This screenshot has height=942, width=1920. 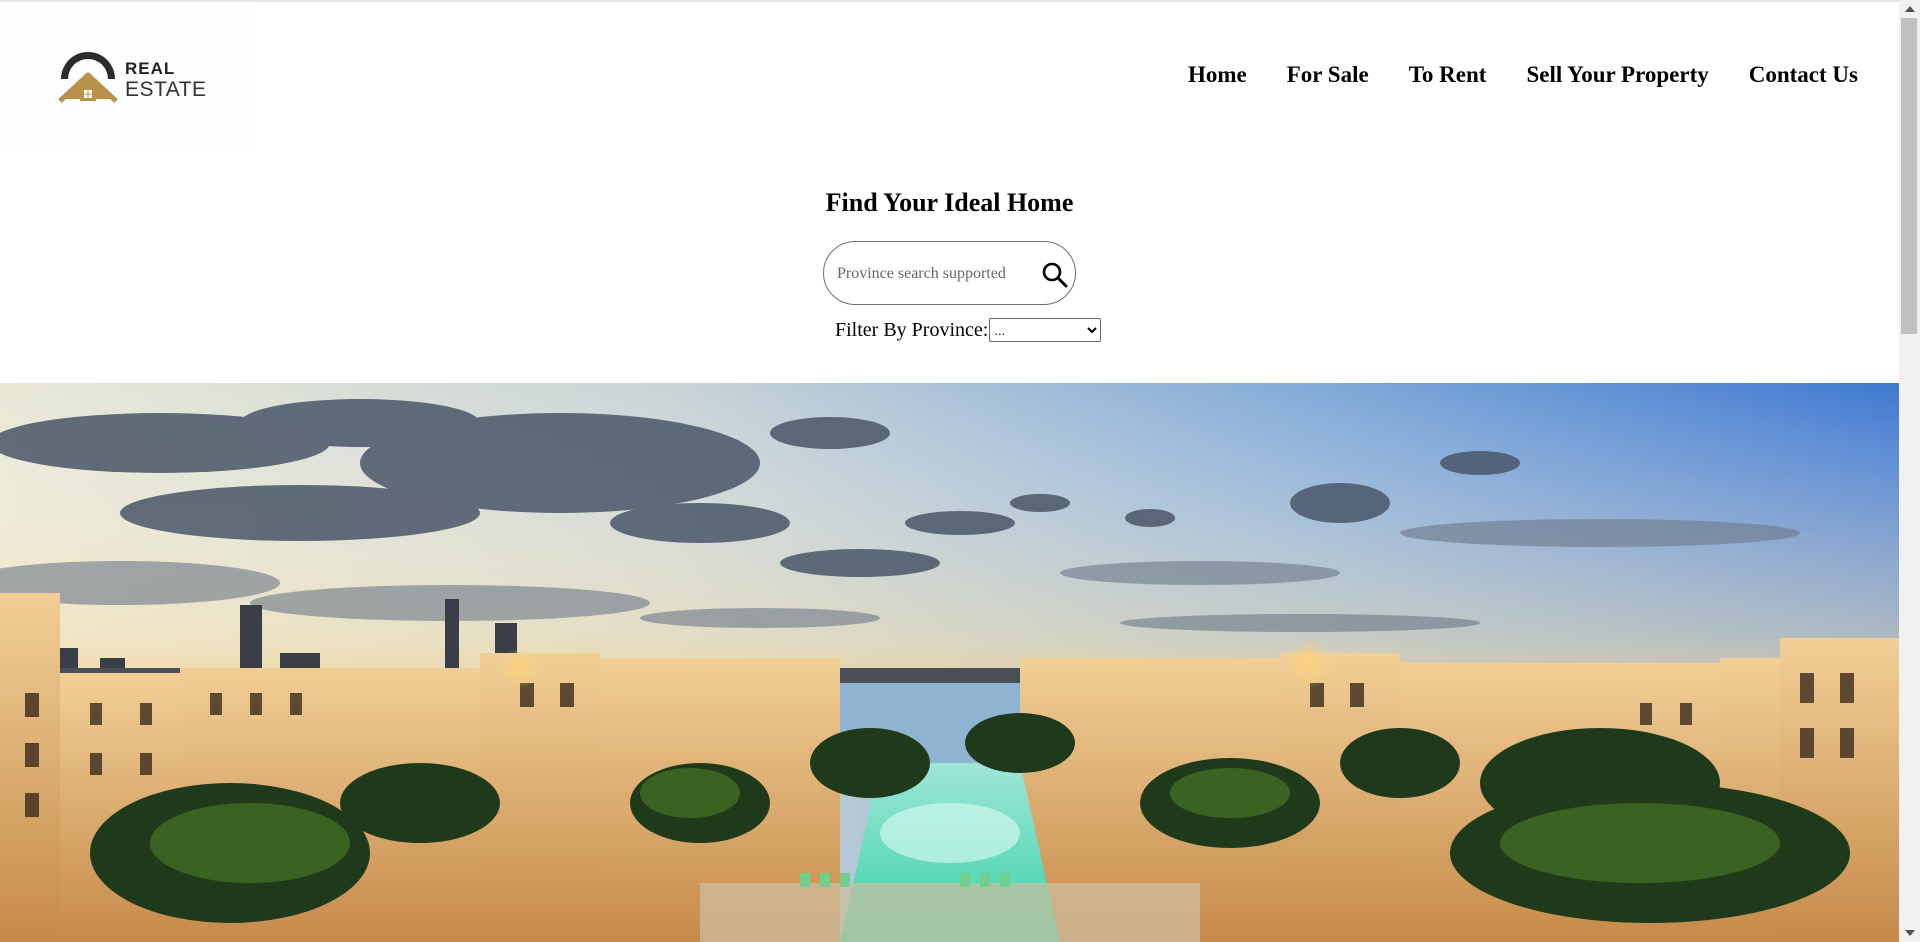 I want to click on top-border, so click(x=949, y=1).